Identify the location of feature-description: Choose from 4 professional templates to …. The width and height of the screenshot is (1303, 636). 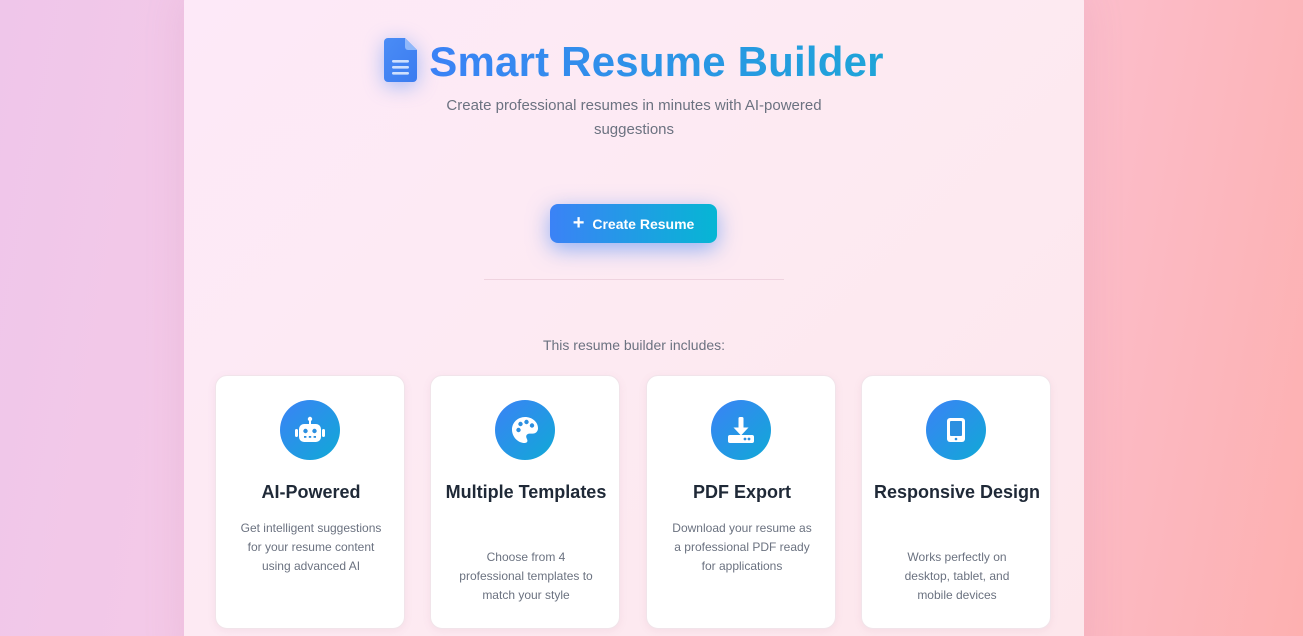
(526, 576).